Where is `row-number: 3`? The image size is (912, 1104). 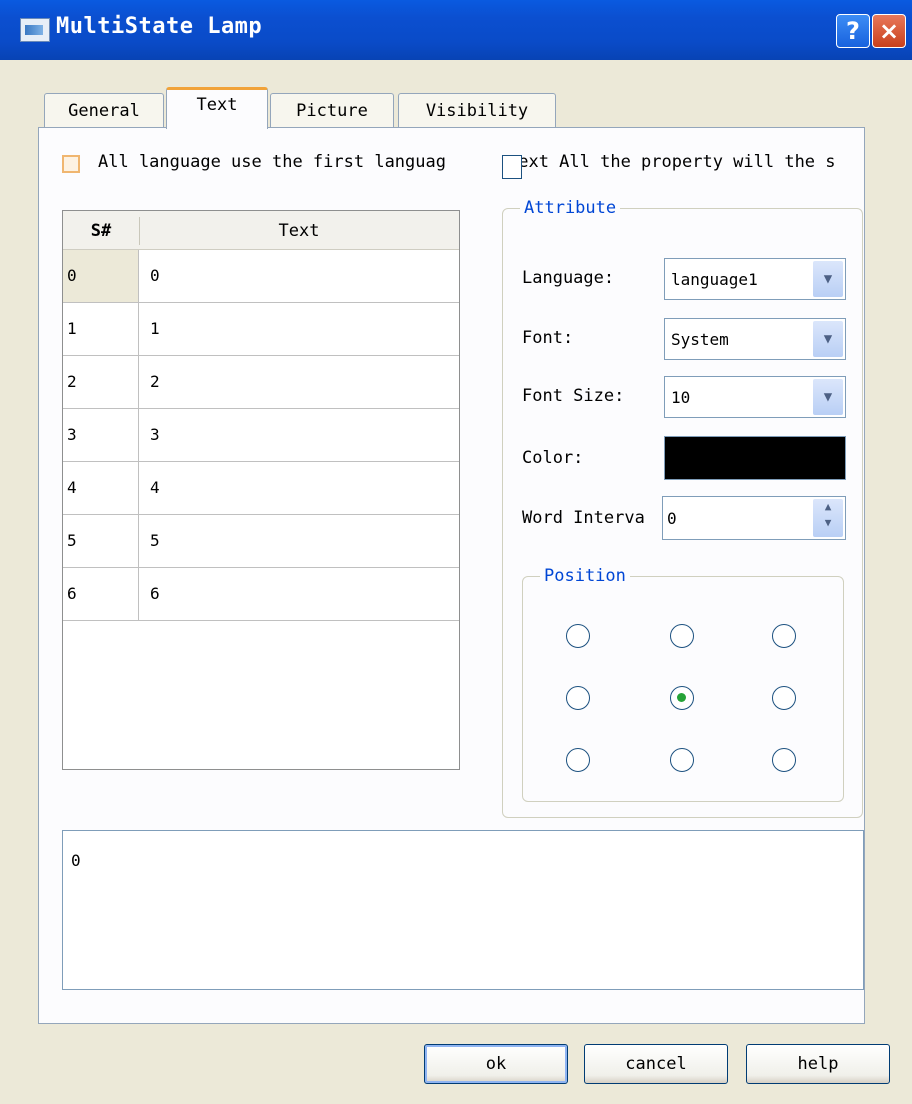 row-number: 3 is located at coordinates (101, 435).